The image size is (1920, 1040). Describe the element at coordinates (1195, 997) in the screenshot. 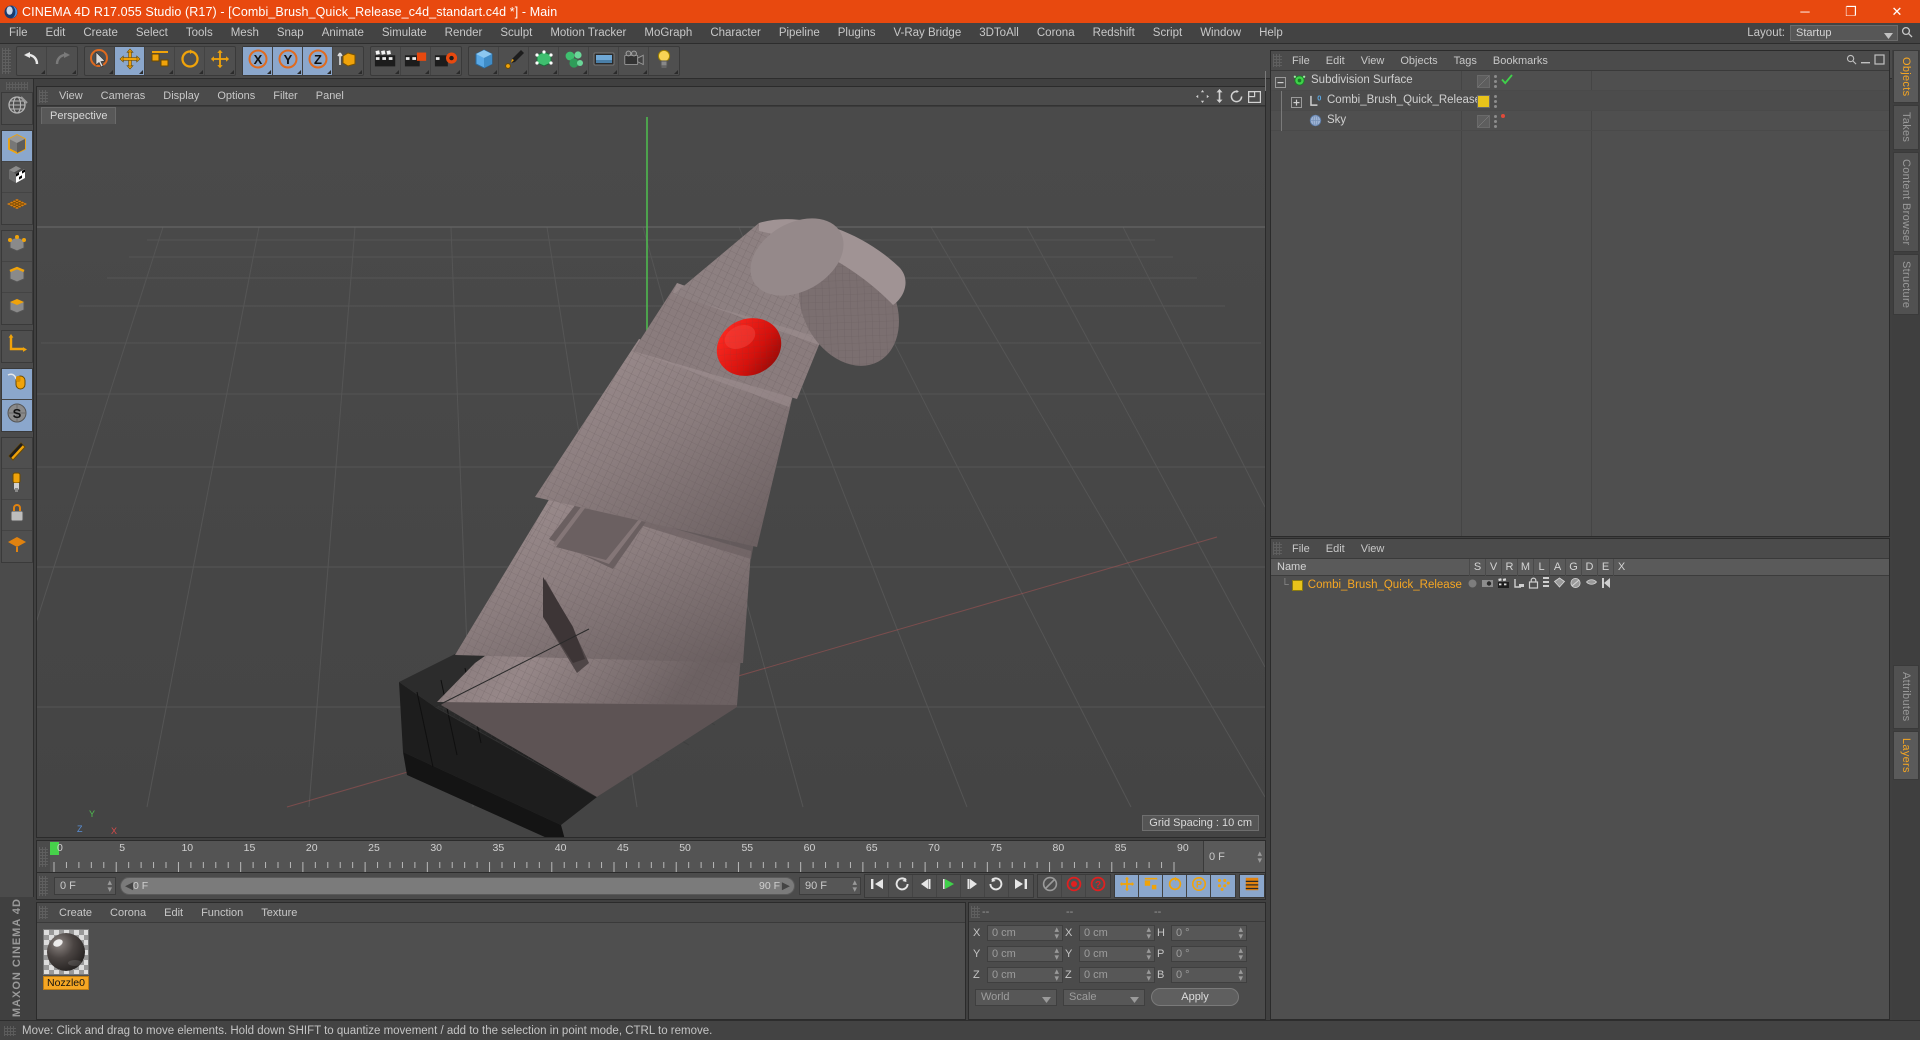

I see `apply-button: Apply` at that location.